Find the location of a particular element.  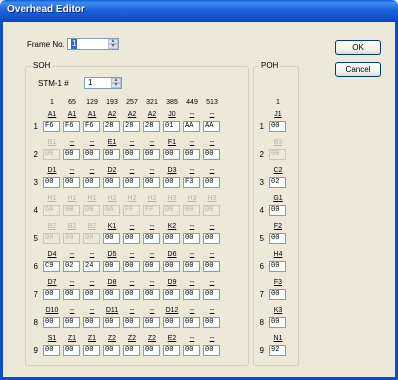

frame-no-value: 1 is located at coordinates (74, 44).